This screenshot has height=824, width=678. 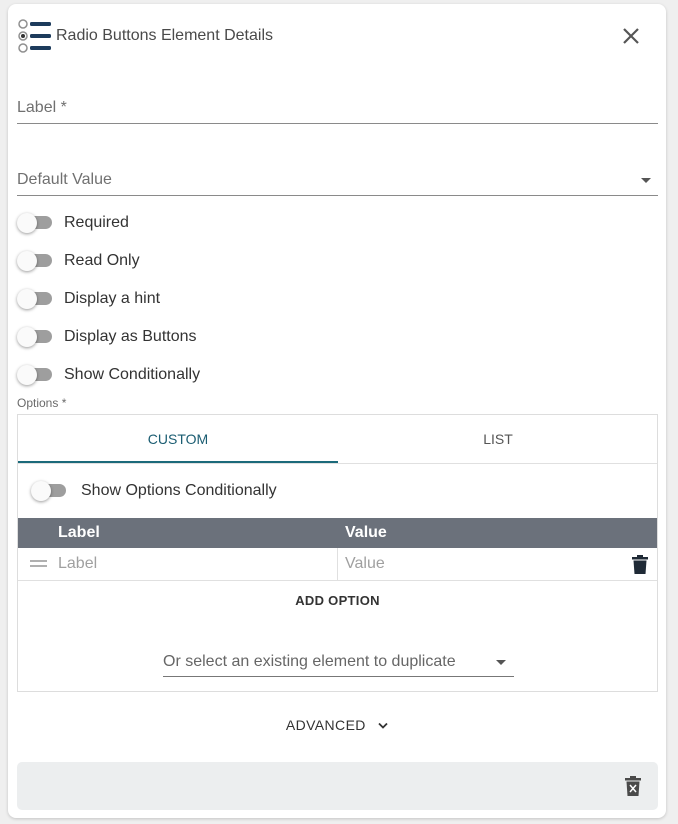 I want to click on option-value-input, so click(x=480, y=564).